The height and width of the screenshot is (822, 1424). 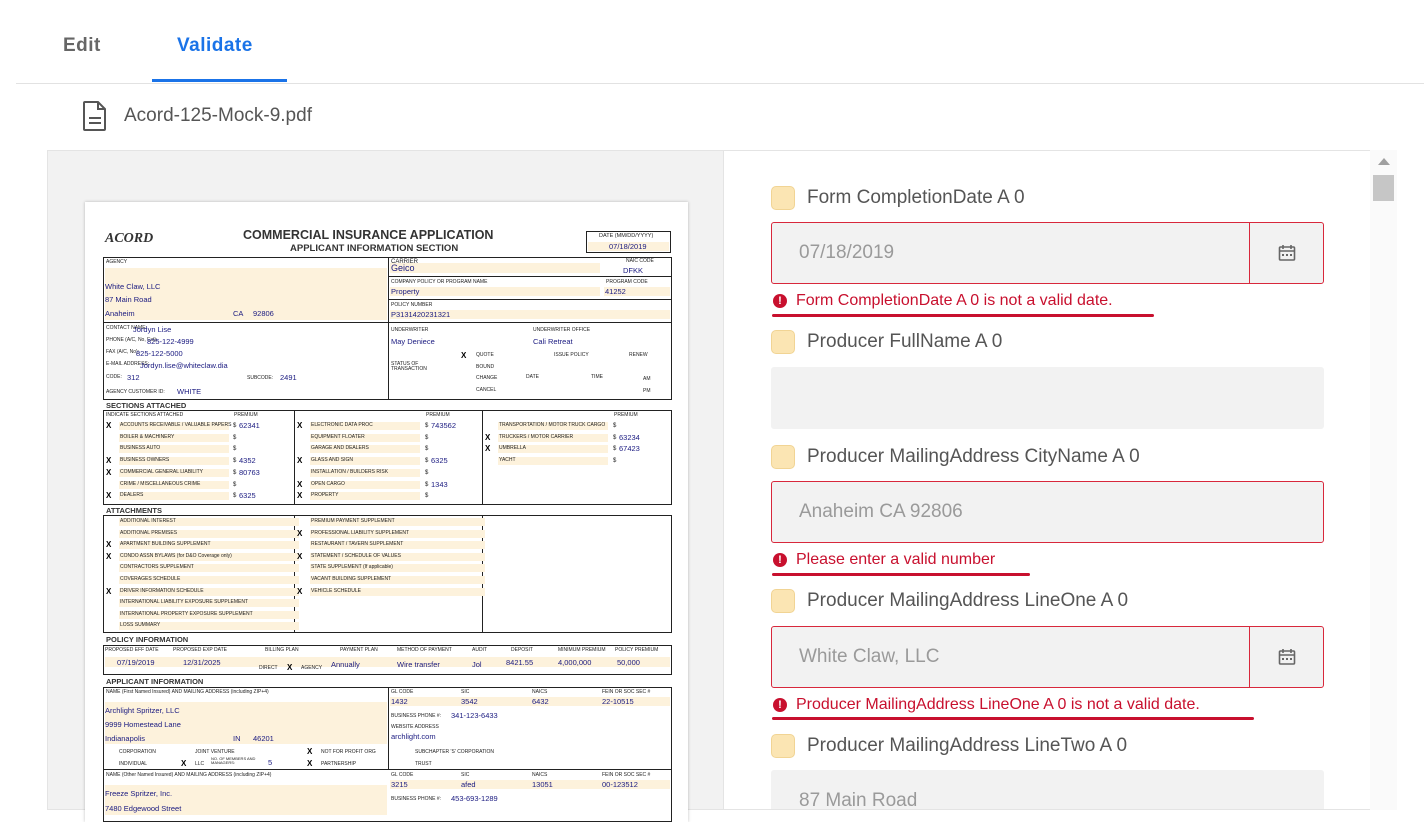 I want to click on input-value: Anaheim CA 92806, so click(x=881, y=511).